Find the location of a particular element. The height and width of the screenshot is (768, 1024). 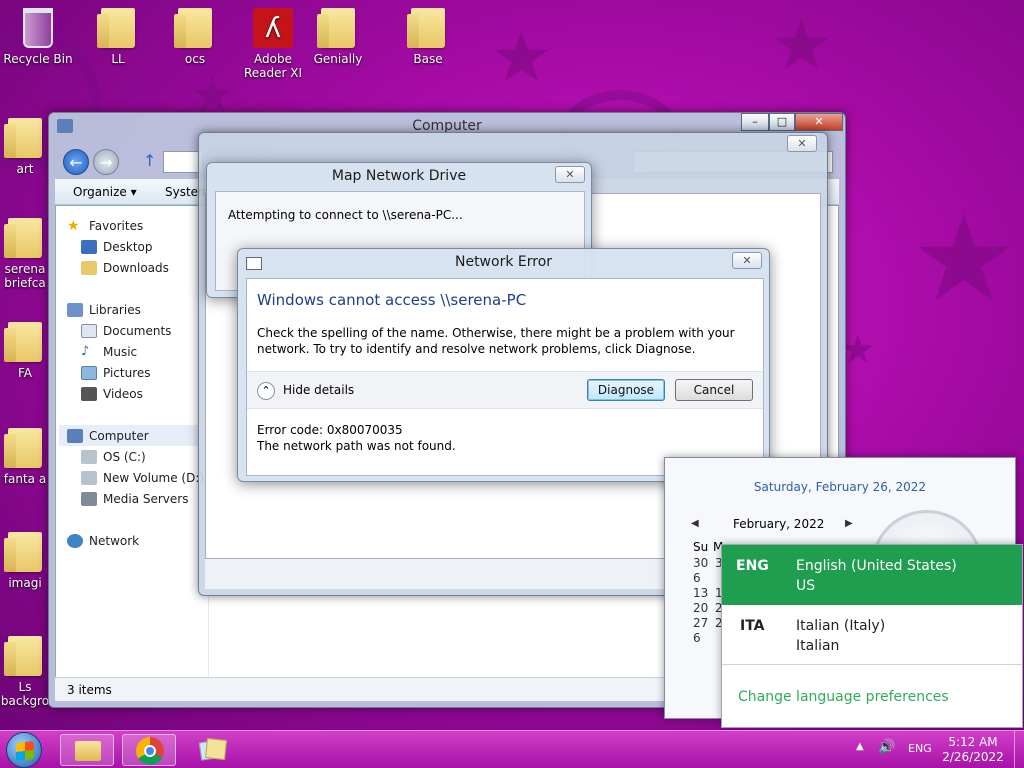

organize-menu: Organize ▾ is located at coordinates (105, 192).